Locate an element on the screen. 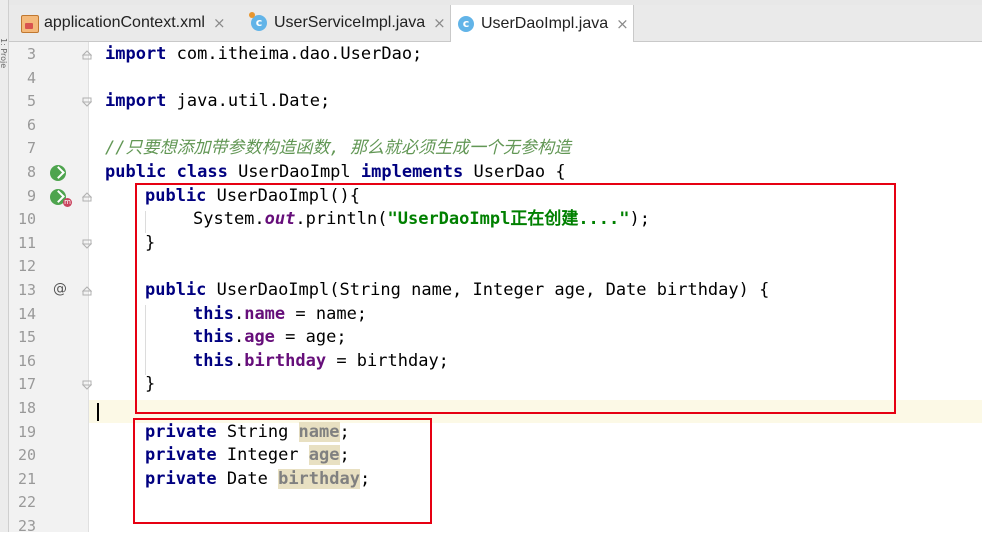 The height and width of the screenshot is (539, 982). project-tool-window-strip: 1: Proje is located at coordinates (4, 266).